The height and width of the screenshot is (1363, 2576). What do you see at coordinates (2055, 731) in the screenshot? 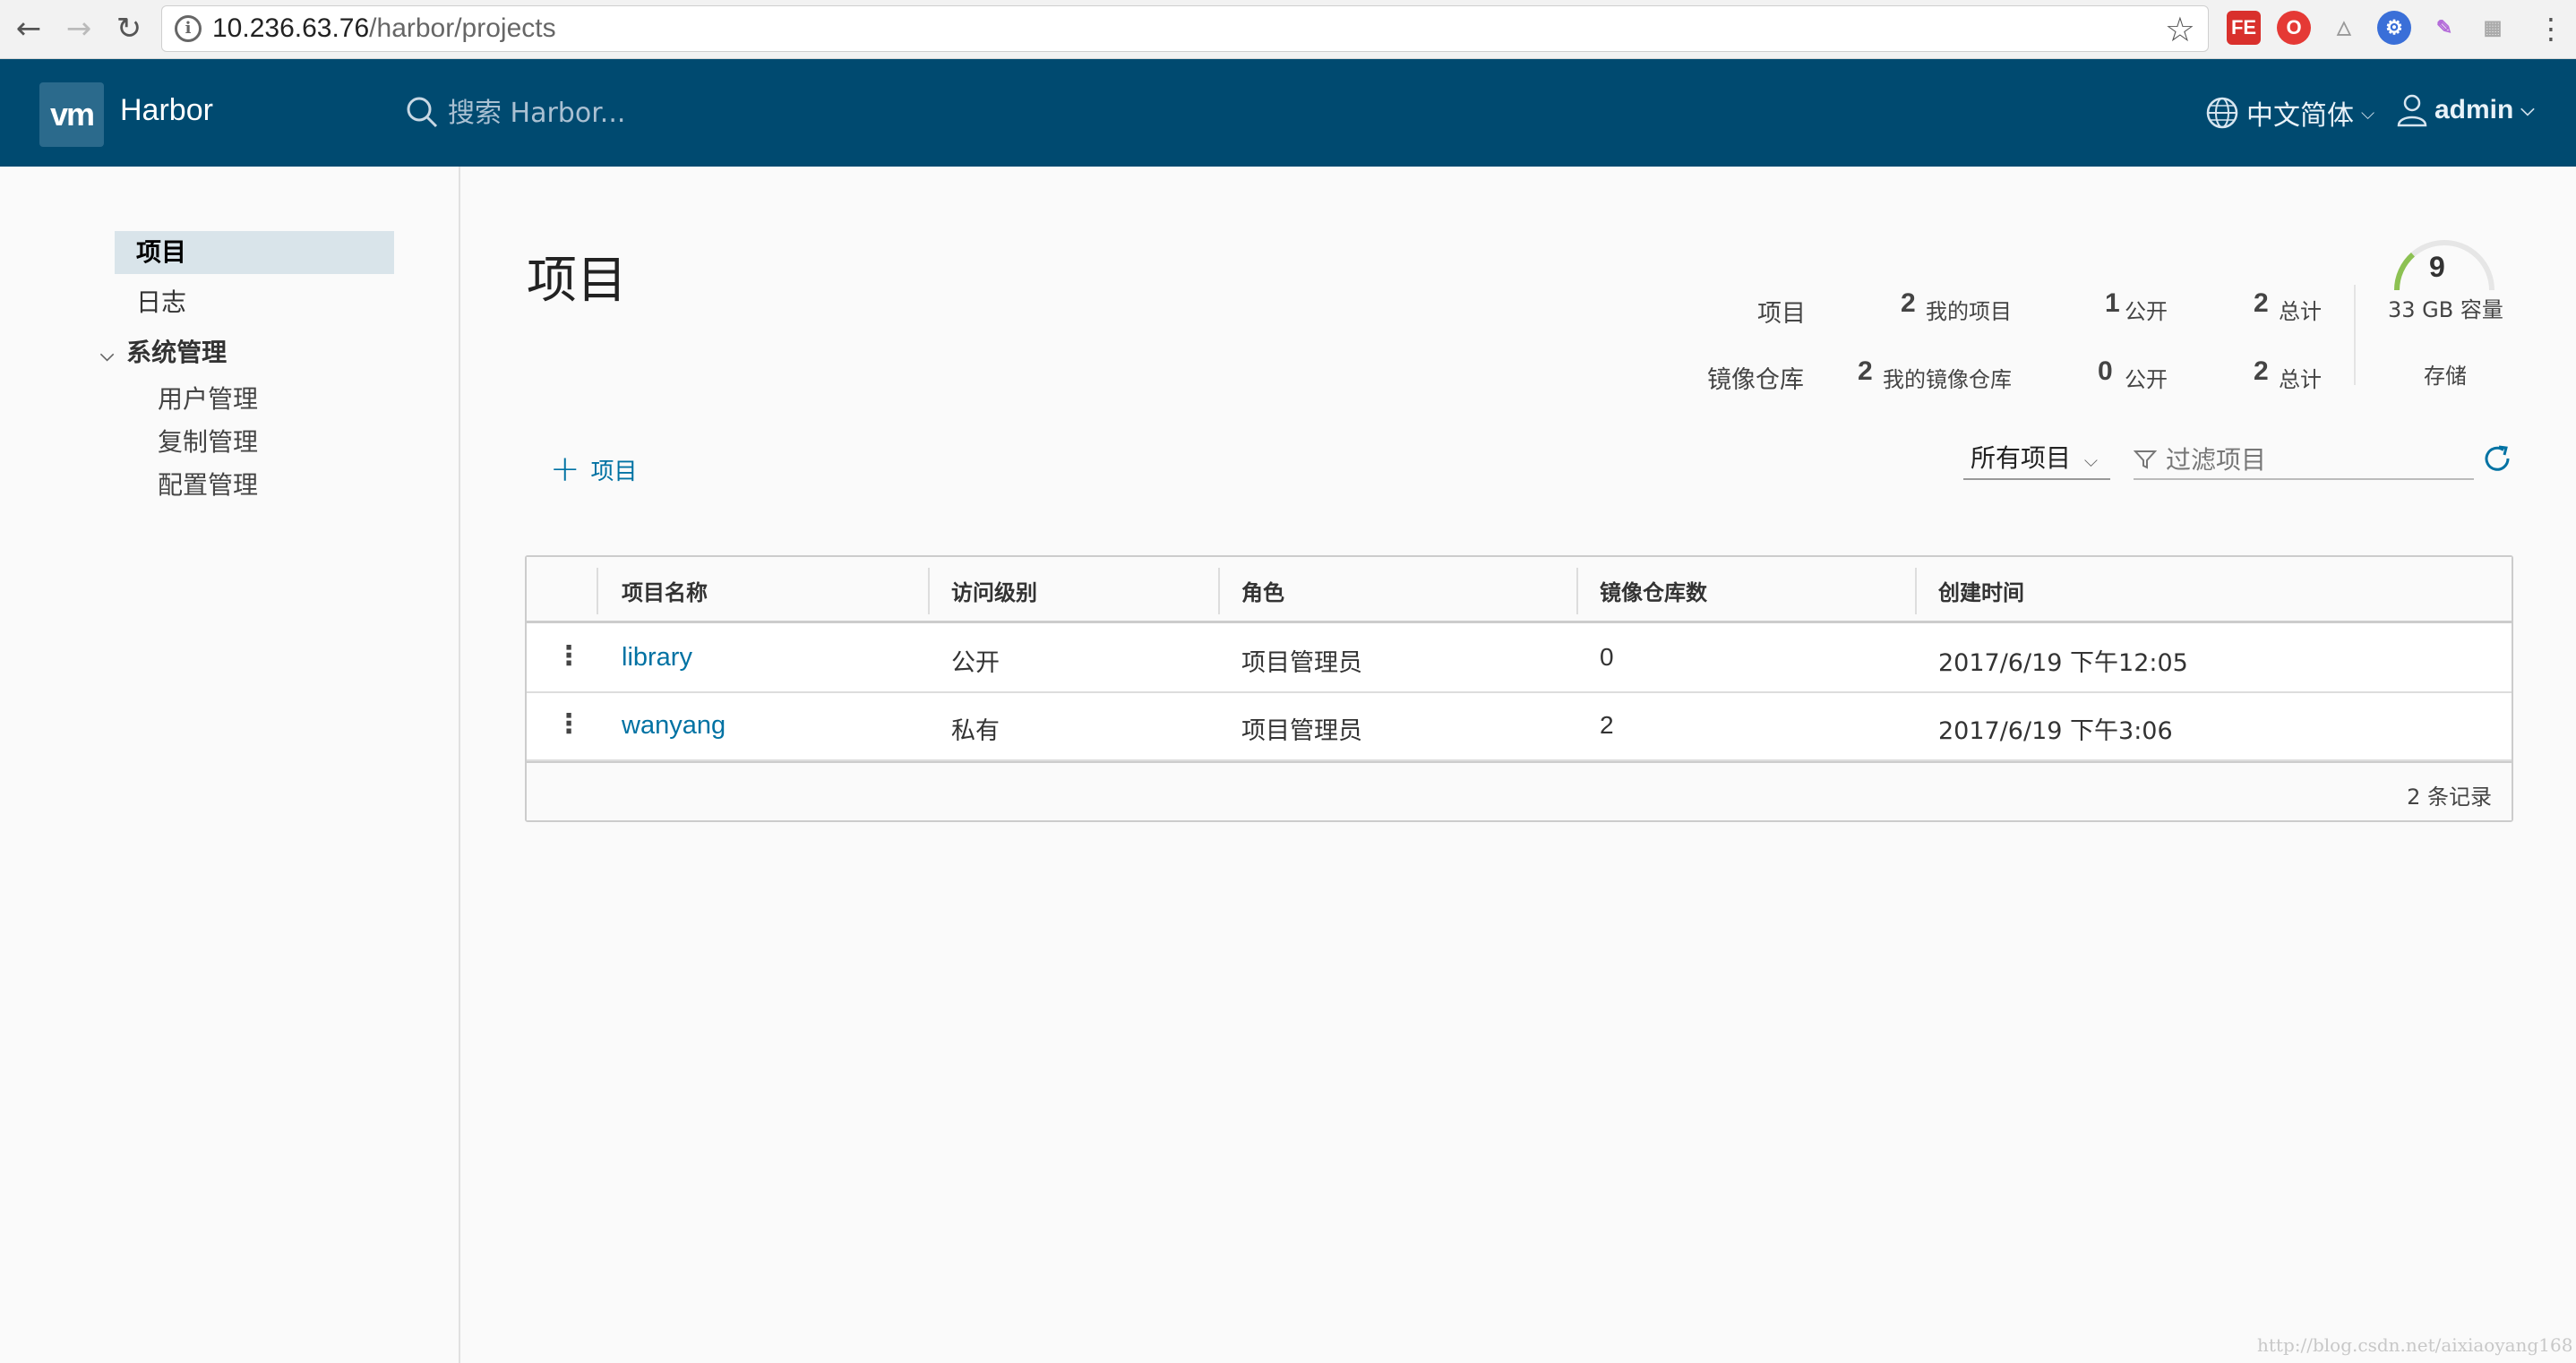
I see `project-created: 2017/6/19 下午3:06` at bounding box center [2055, 731].